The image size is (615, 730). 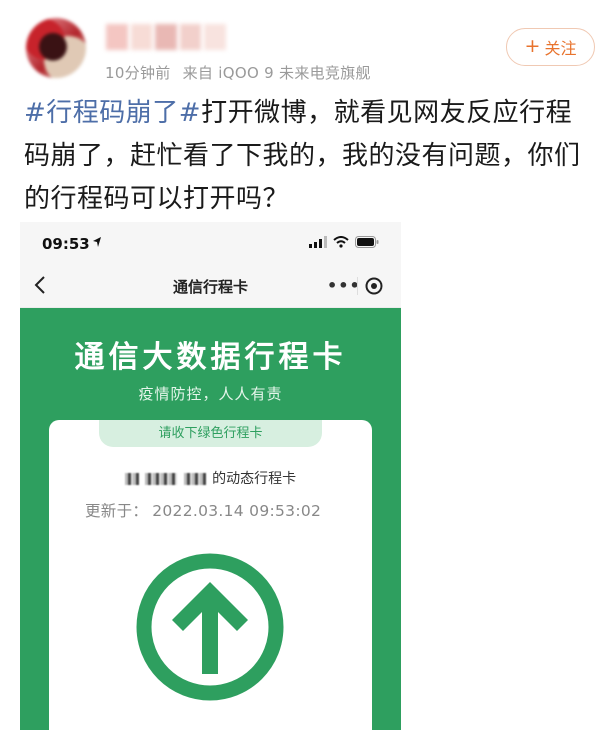 I want to click on card-subtitle: 疫情防控，人人有责, so click(x=210, y=394).